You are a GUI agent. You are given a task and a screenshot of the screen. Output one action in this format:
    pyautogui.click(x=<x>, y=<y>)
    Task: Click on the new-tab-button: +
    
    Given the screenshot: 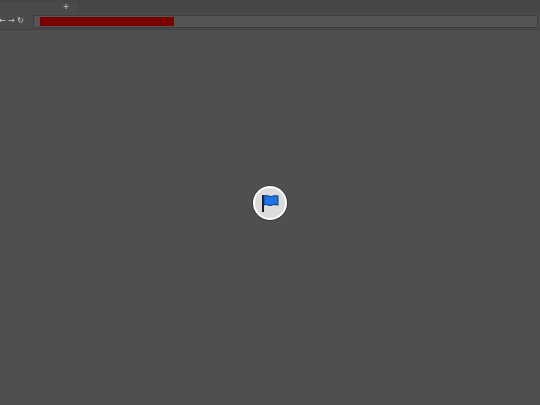 What is the action you would take?
    pyautogui.click(x=66, y=7)
    